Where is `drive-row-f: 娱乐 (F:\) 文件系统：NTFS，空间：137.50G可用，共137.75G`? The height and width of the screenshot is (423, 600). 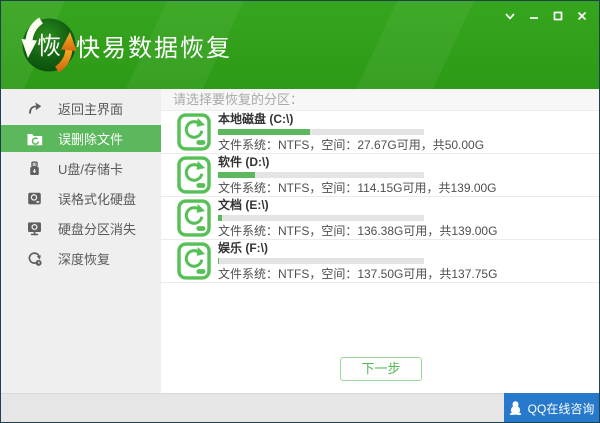 drive-row-f: 娱乐 (F:\) 文件系统：NTFS，空间：137.50G可用，共137.75G is located at coordinates (380, 261).